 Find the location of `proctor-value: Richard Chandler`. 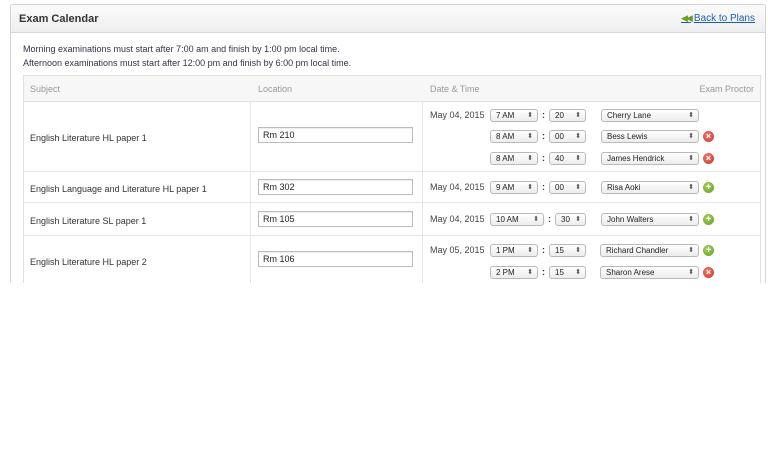

proctor-value: Richard Chandler is located at coordinates (637, 250).